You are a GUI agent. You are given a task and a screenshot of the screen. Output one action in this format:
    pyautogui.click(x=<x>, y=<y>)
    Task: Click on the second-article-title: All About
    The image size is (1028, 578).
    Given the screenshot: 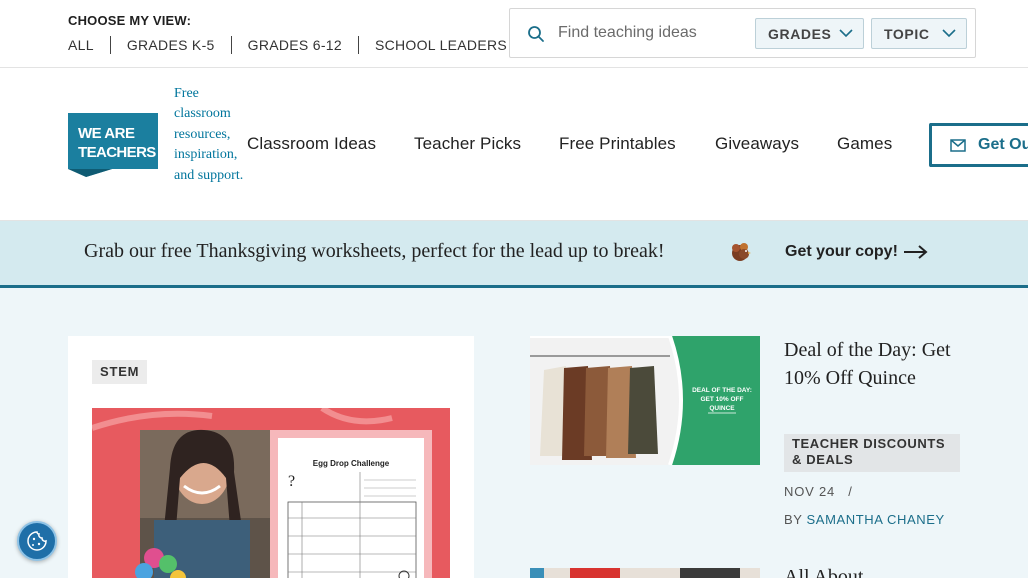 What is the action you would take?
    pyautogui.click(x=823, y=572)
    